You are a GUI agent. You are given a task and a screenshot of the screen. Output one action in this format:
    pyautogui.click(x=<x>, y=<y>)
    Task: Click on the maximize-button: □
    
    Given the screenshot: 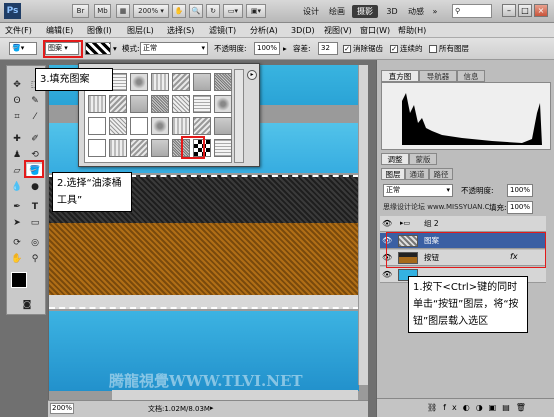 What is the action you would take?
    pyautogui.click(x=525, y=10)
    